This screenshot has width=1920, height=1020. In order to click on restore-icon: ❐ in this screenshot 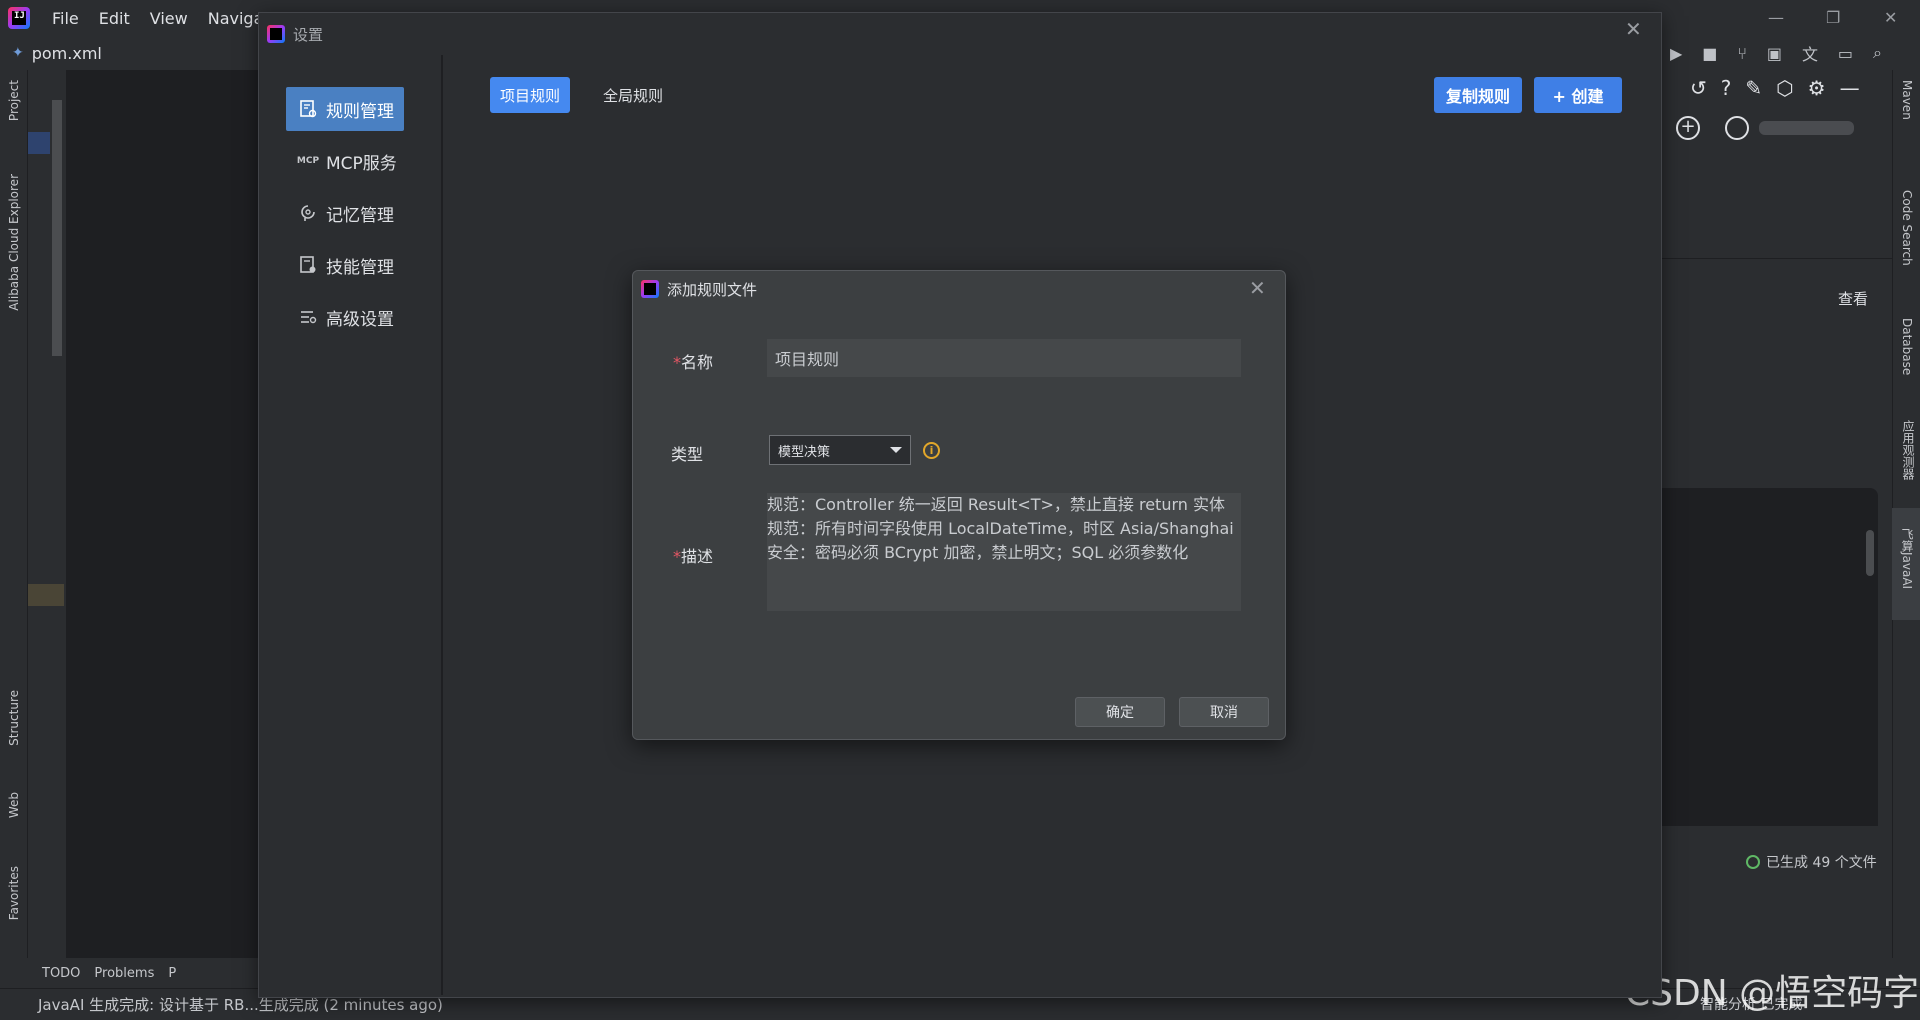, I will do `click(1833, 17)`.